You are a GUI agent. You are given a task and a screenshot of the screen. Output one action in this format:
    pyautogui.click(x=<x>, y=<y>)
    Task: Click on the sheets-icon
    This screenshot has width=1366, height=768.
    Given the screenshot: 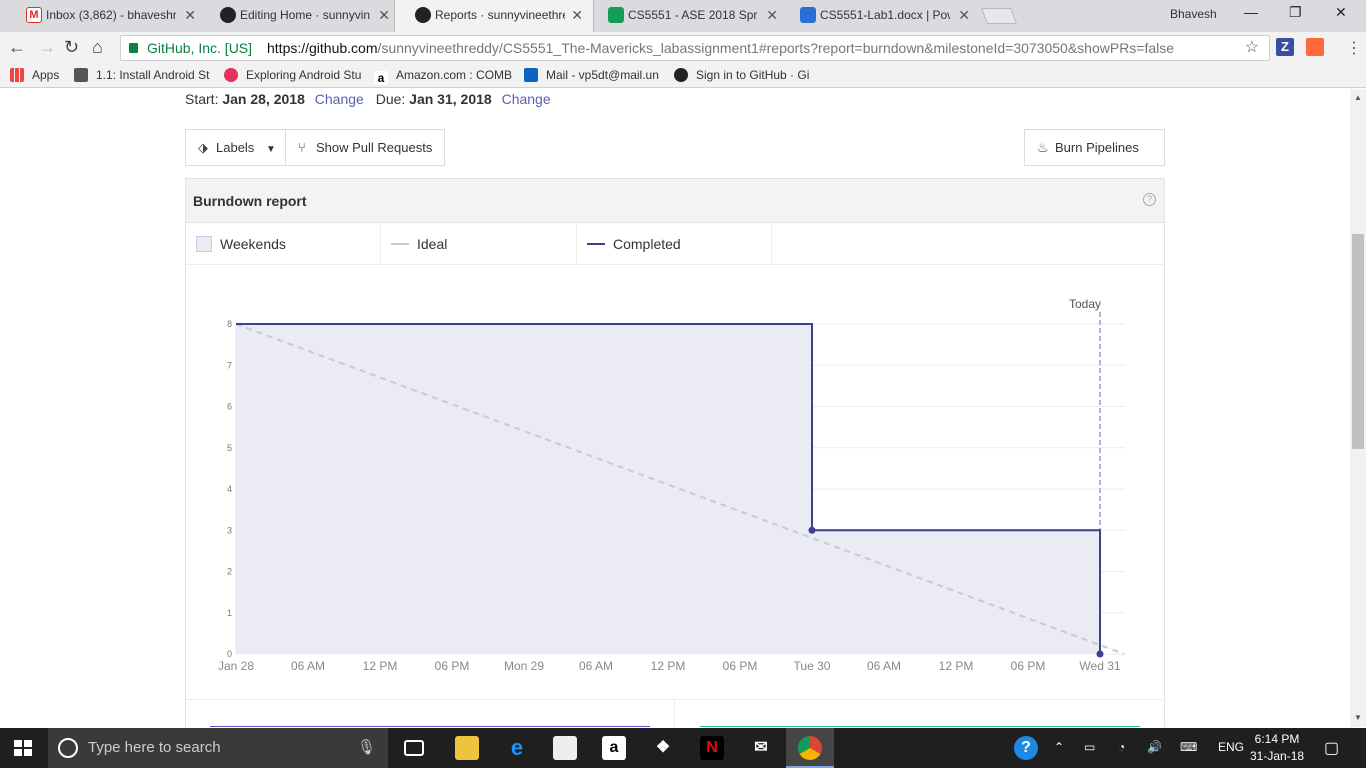 What is the action you would take?
    pyautogui.click(x=616, y=15)
    